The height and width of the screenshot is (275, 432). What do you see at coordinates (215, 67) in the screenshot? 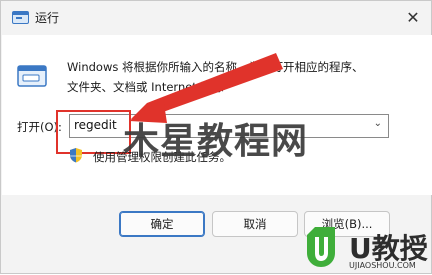
I see `description-line-1: Windows 将根据你所输入的名称，为你打开相应的程序、` at bounding box center [215, 67].